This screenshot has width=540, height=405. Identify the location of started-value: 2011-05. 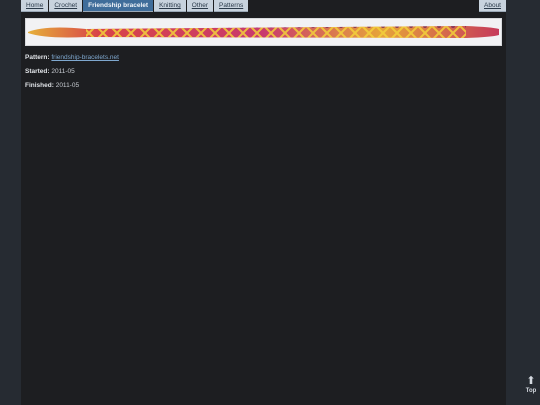
(63, 71).